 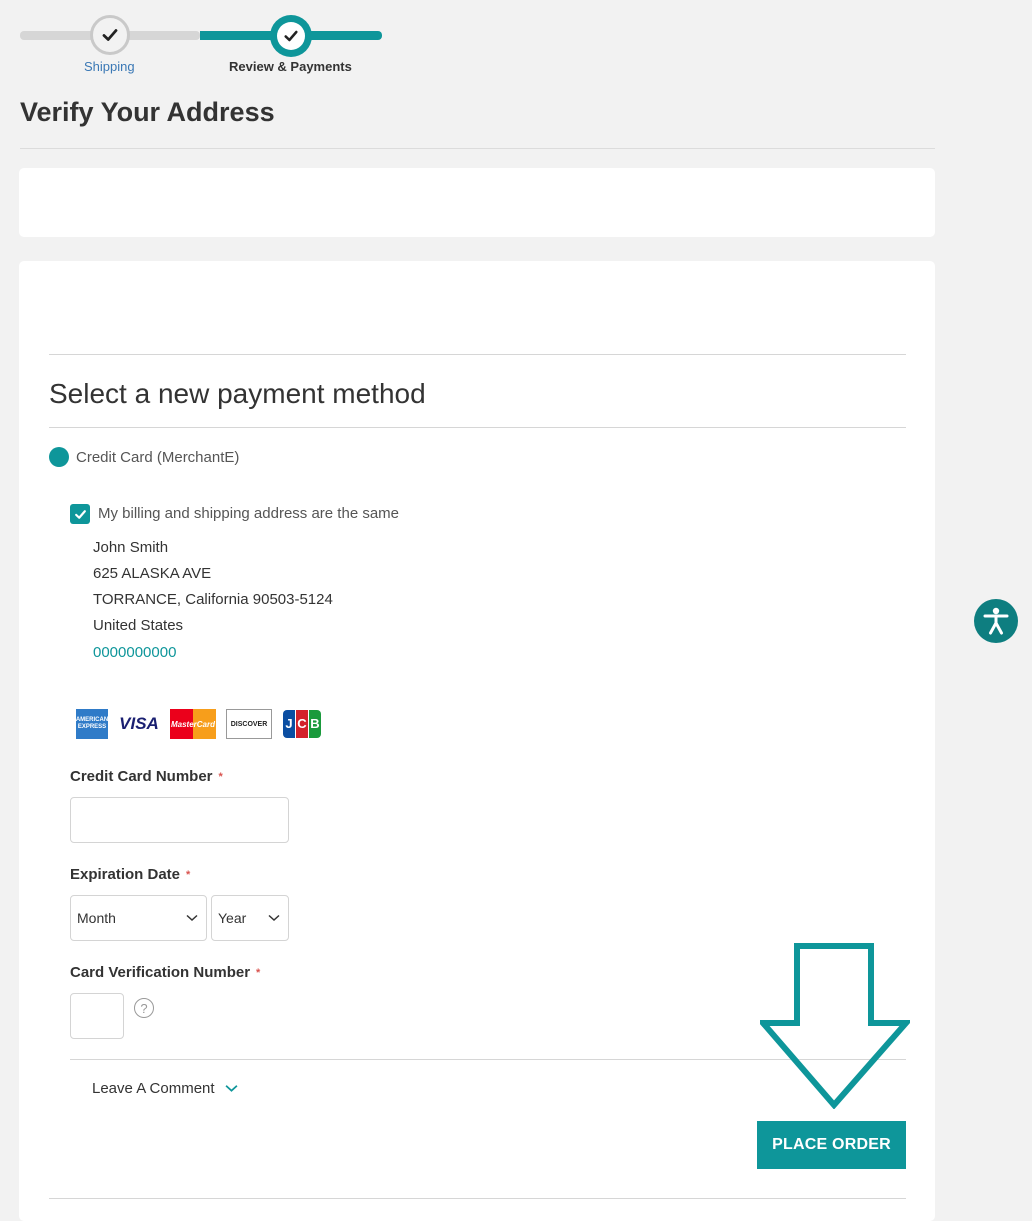 What do you see at coordinates (138, 625) in the screenshot?
I see `billing-country: United States` at bounding box center [138, 625].